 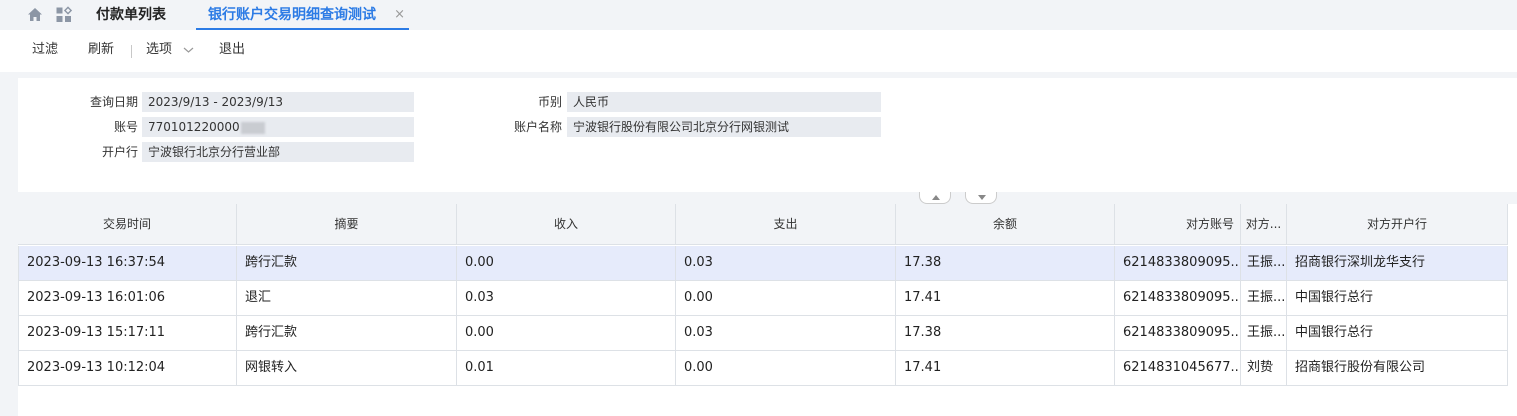 I want to click on collapse-down-handle, so click(x=981, y=198).